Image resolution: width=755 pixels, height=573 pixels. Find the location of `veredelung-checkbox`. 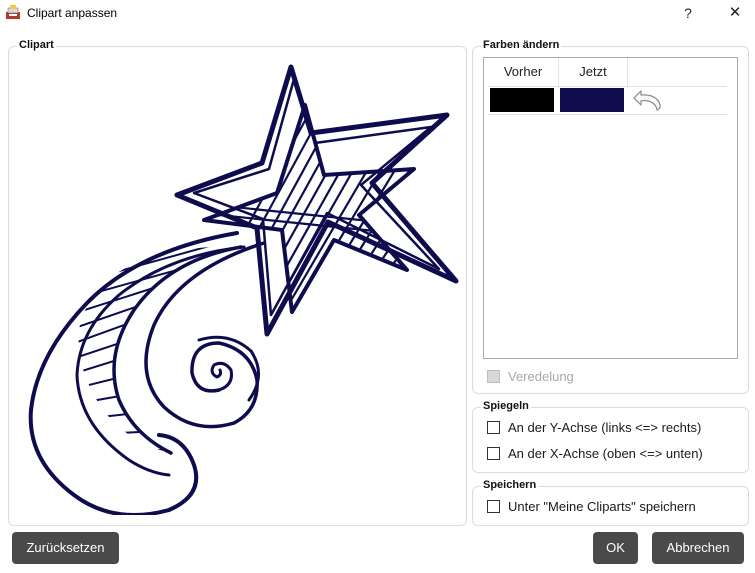

veredelung-checkbox is located at coordinates (493, 377).